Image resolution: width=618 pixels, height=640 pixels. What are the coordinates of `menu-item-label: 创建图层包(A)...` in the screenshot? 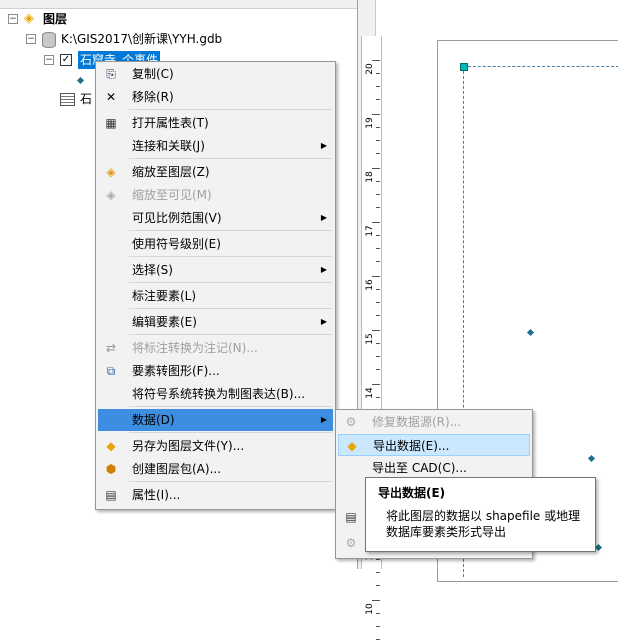 It's located at (177, 469).